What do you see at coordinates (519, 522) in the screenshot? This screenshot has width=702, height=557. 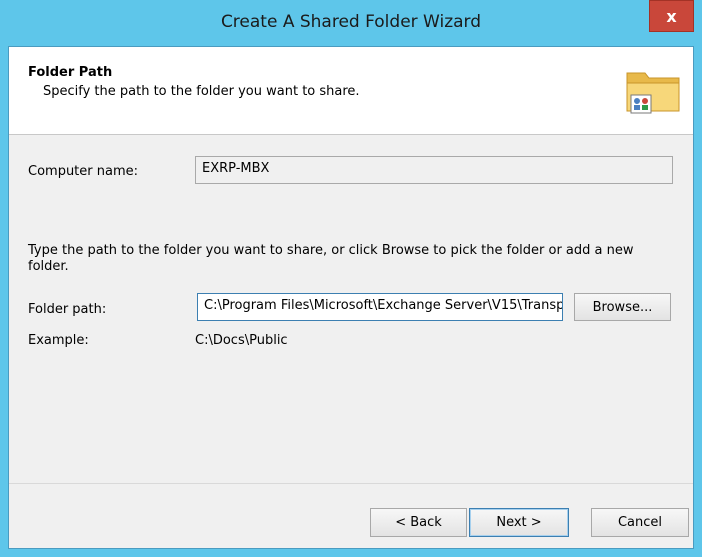 I see `next-button: Next >` at bounding box center [519, 522].